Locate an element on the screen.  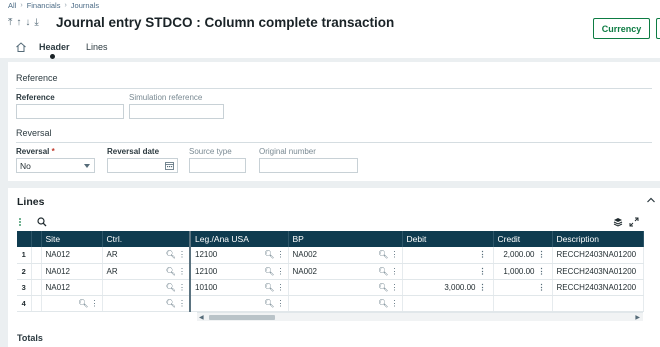
column-header-bp: BP is located at coordinates (345, 239).